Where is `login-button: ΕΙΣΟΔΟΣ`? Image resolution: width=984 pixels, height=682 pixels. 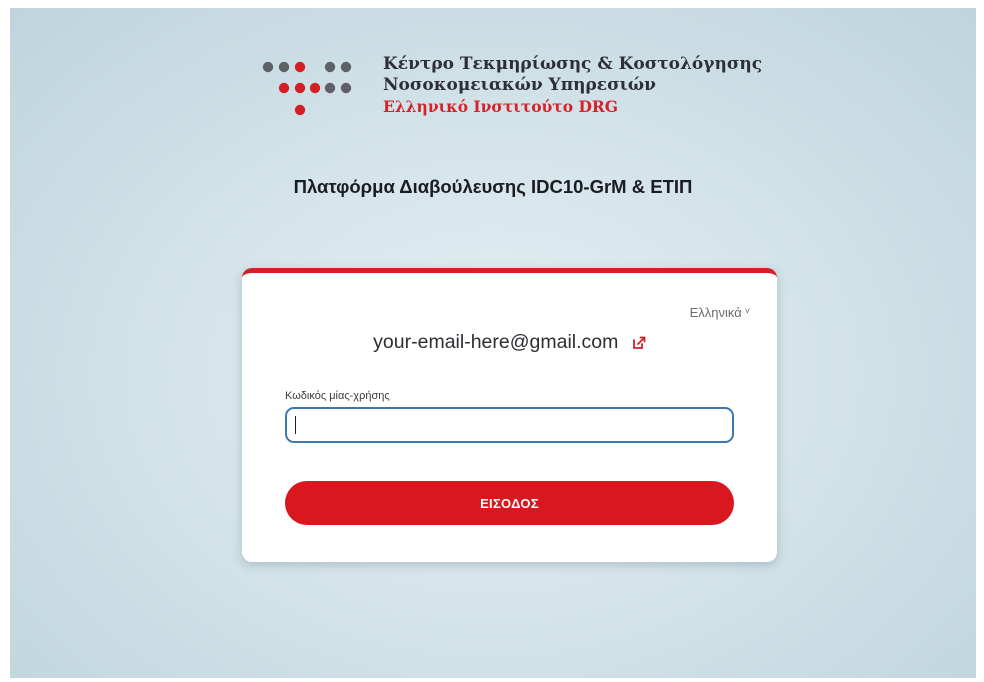 login-button: ΕΙΣΟΔΟΣ is located at coordinates (509, 503).